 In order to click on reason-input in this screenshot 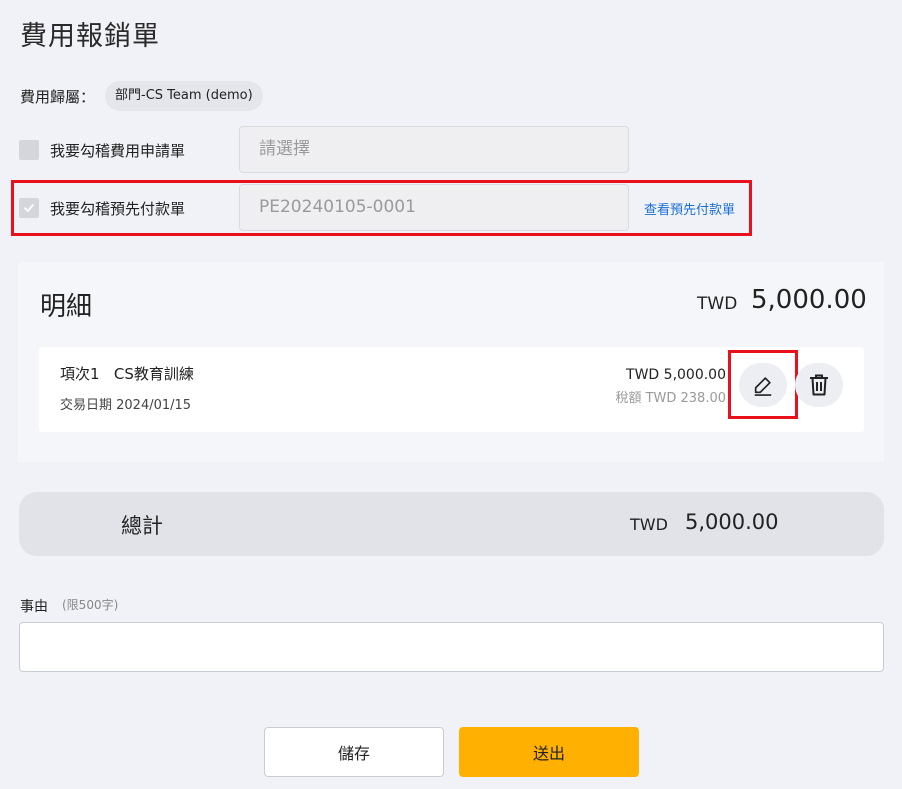, I will do `click(451, 647)`.